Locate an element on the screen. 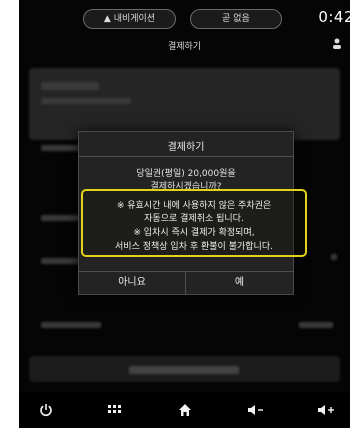  apps-grid-icon is located at coordinates (115, 410).